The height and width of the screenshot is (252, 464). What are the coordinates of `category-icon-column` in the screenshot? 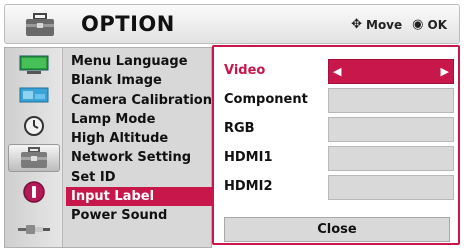 It's located at (34, 147).